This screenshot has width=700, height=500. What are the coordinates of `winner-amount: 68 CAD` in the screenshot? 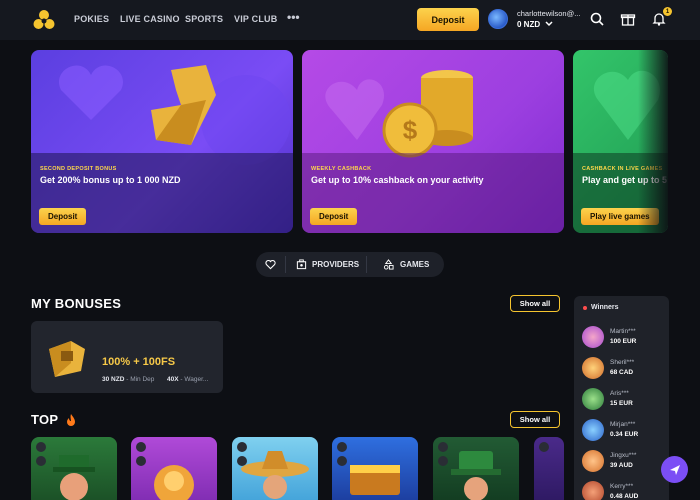 It's located at (622, 372).